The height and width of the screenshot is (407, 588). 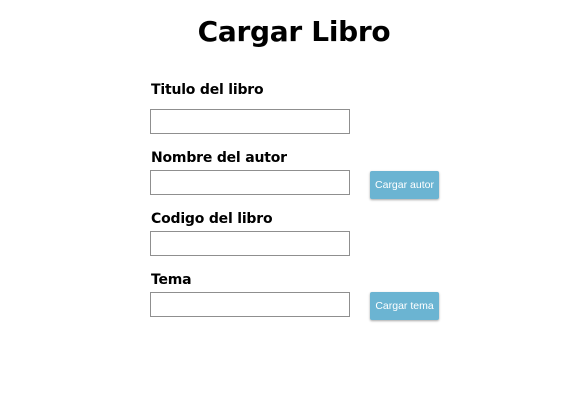 What do you see at coordinates (250, 243) in the screenshot?
I see `book-code-input` at bounding box center [250, 243].